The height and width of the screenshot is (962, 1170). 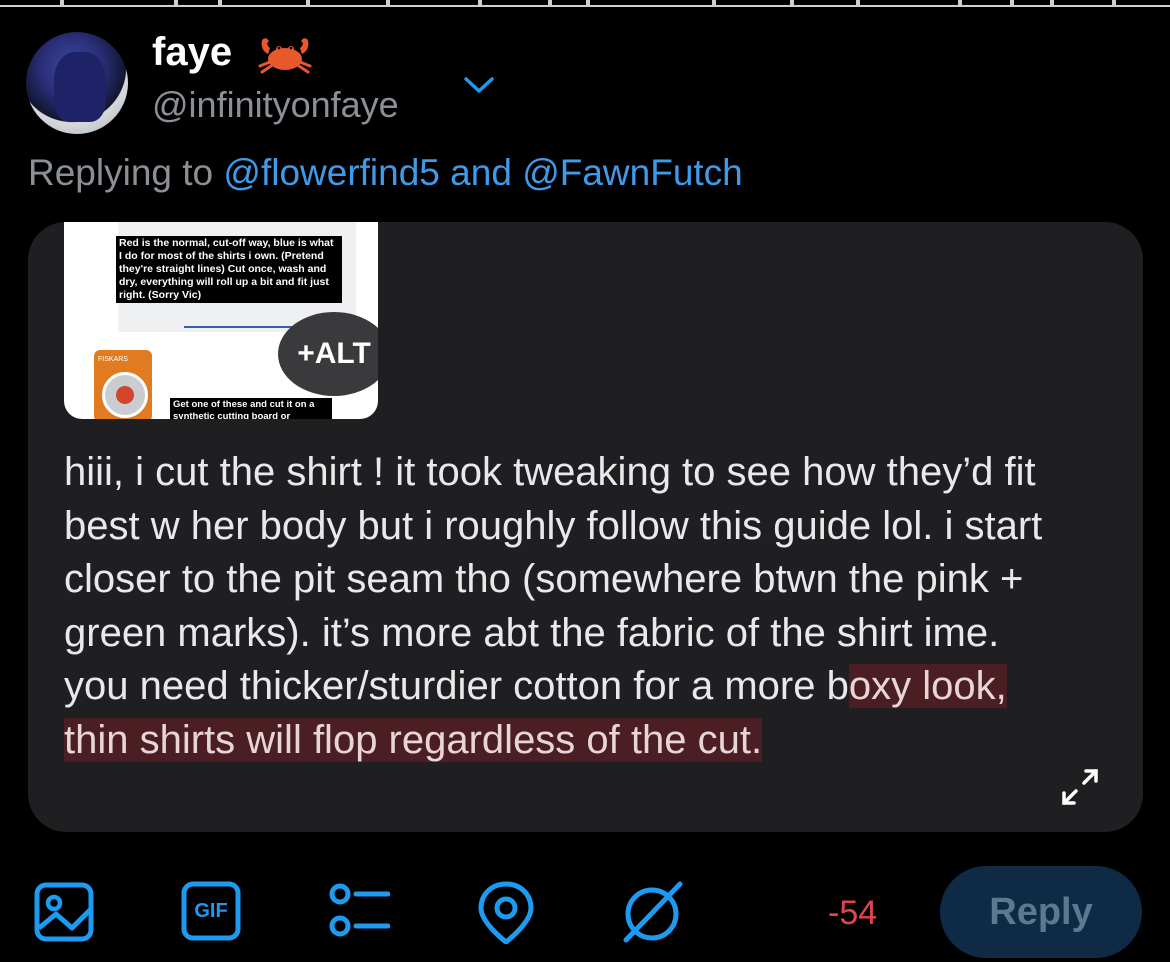 I want to click on character-counter: -54, so click(x=853, y=913).